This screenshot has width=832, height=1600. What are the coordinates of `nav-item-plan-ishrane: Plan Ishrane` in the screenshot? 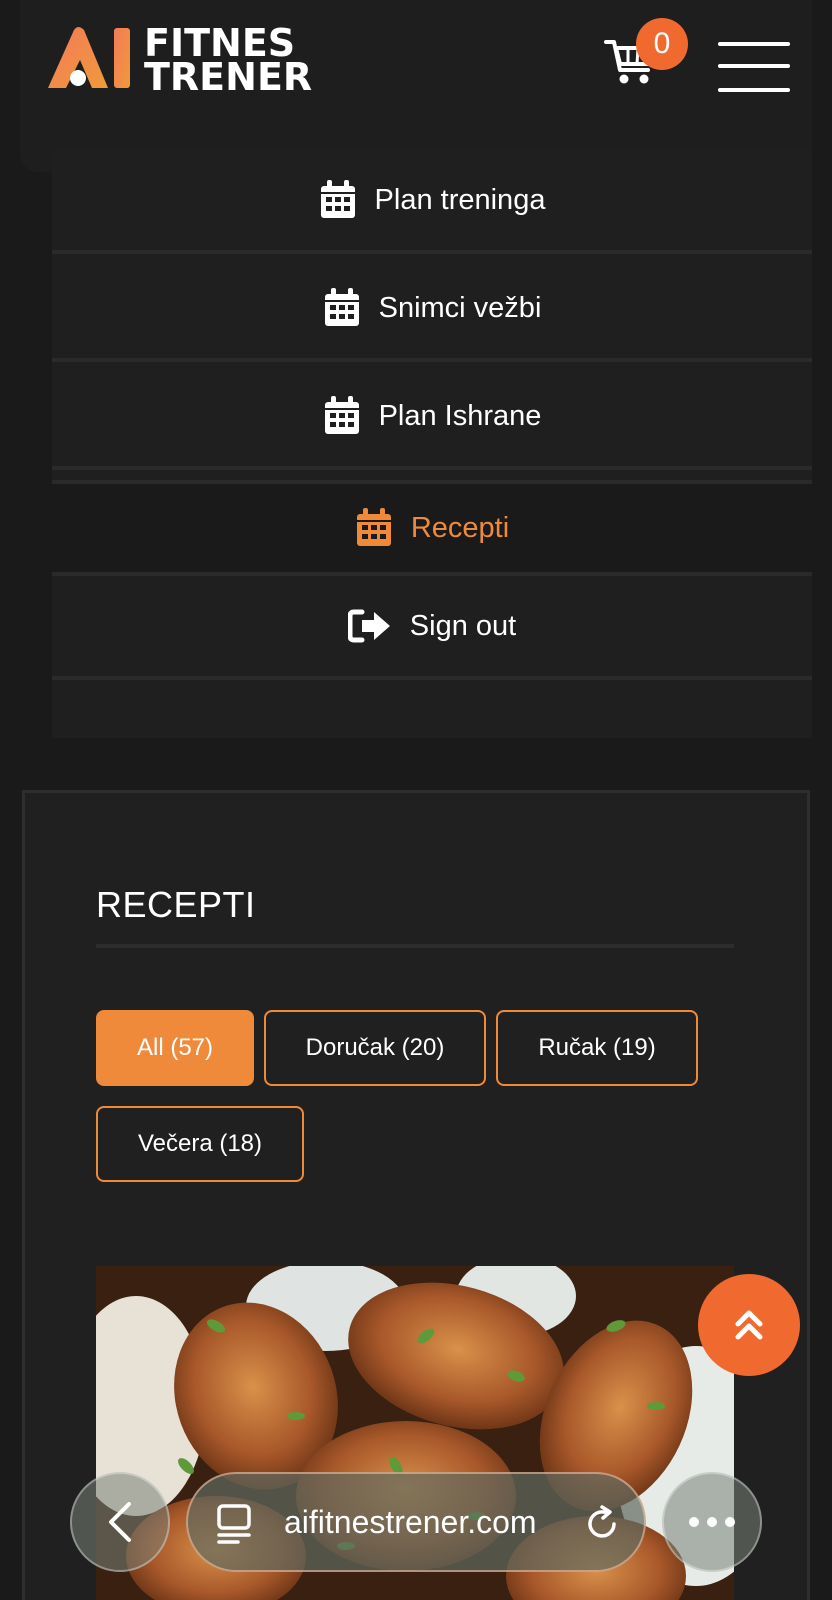 It's located at (432, 418).